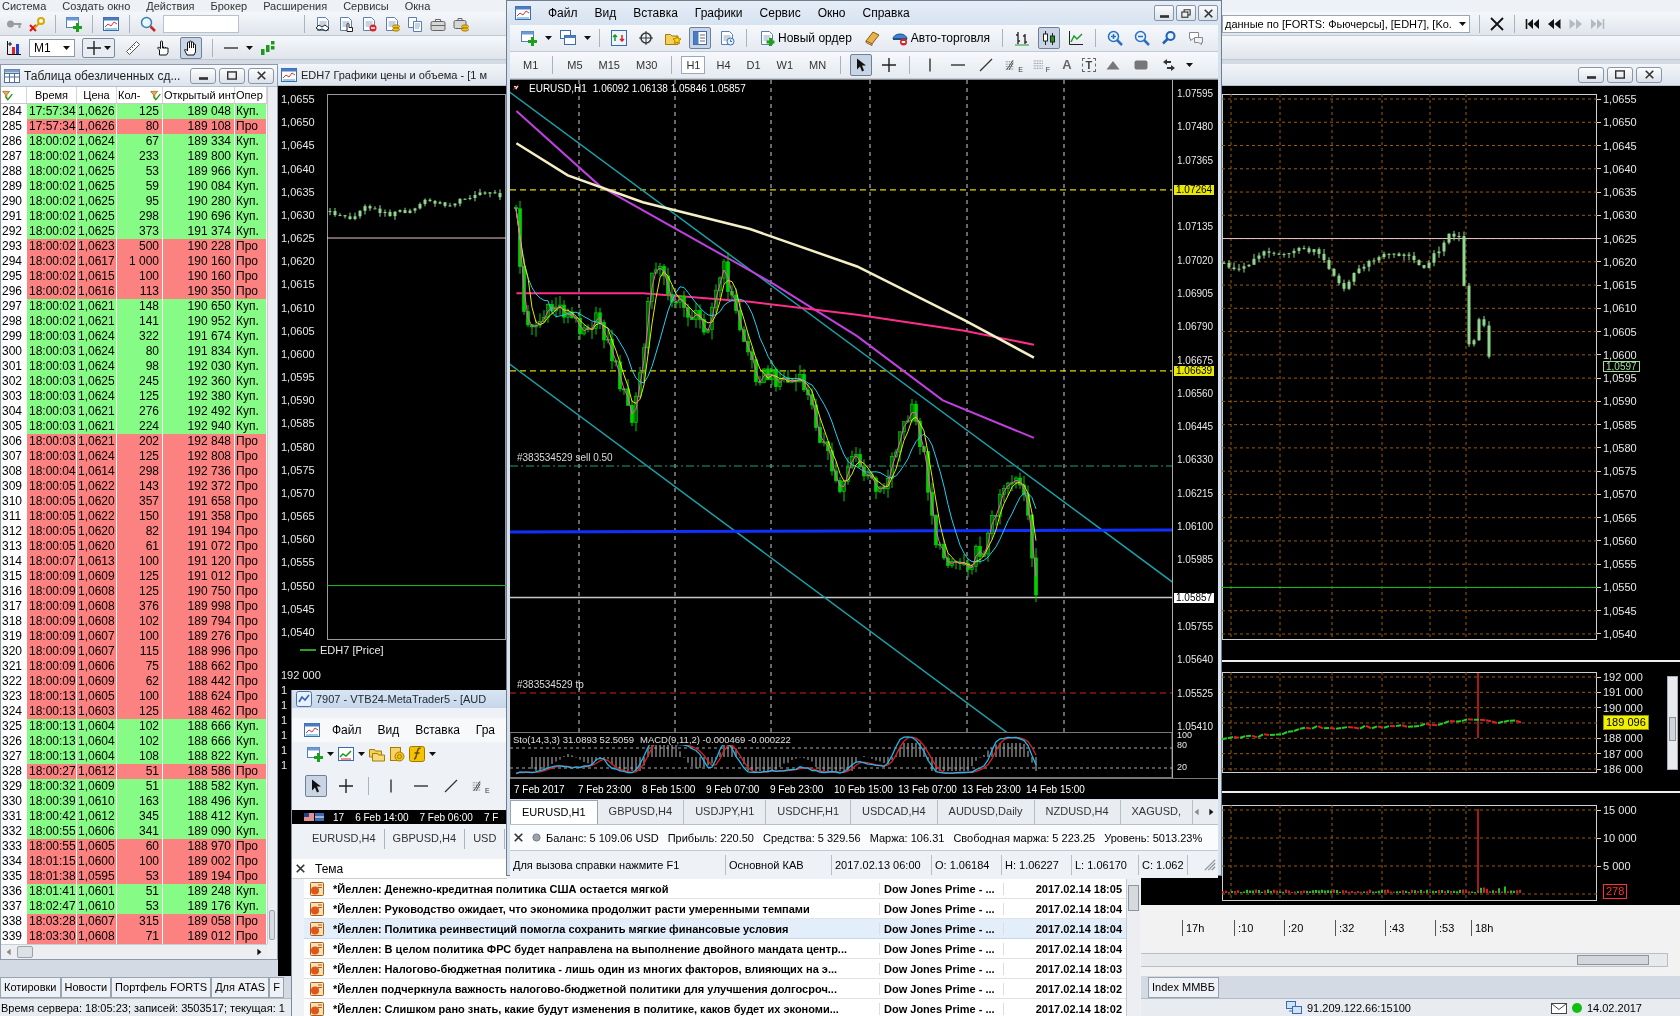 This screenshot has width=1680, height=1016. I want to click on chart-tab: USD, so click(485, 839).